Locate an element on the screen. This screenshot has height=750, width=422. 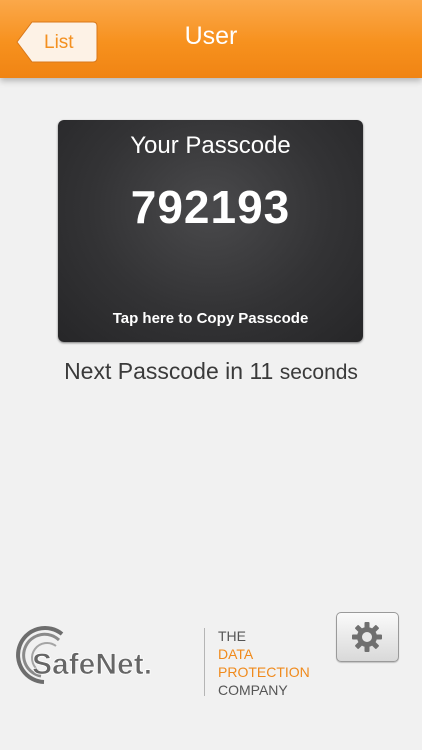
safenet-logo-graphic: SafeNet. is located at coordinates (84, 655).